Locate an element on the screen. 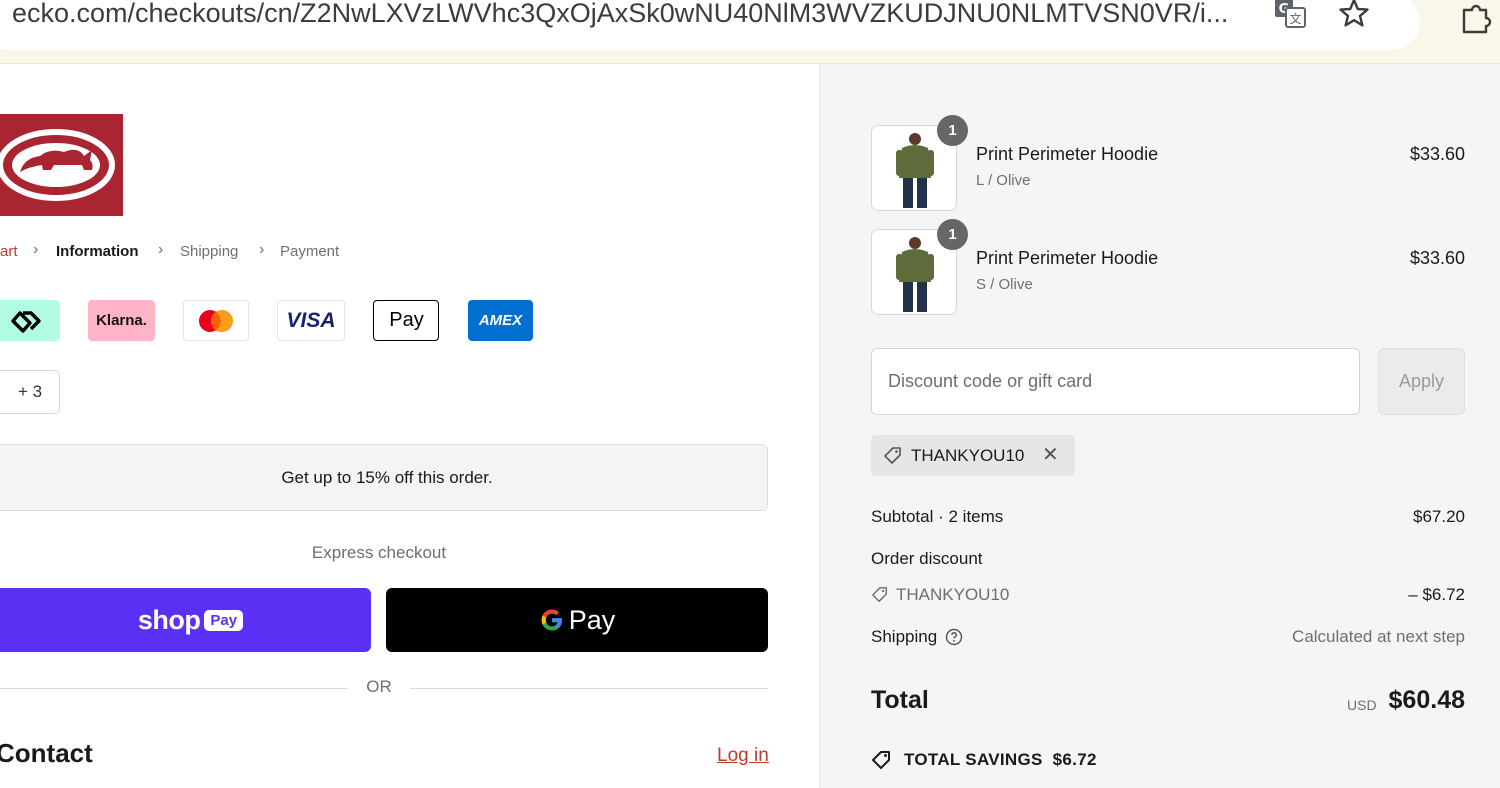 This screenshot has height=788, width=1500. mastercard-icon is located at coordinates (216, 320).